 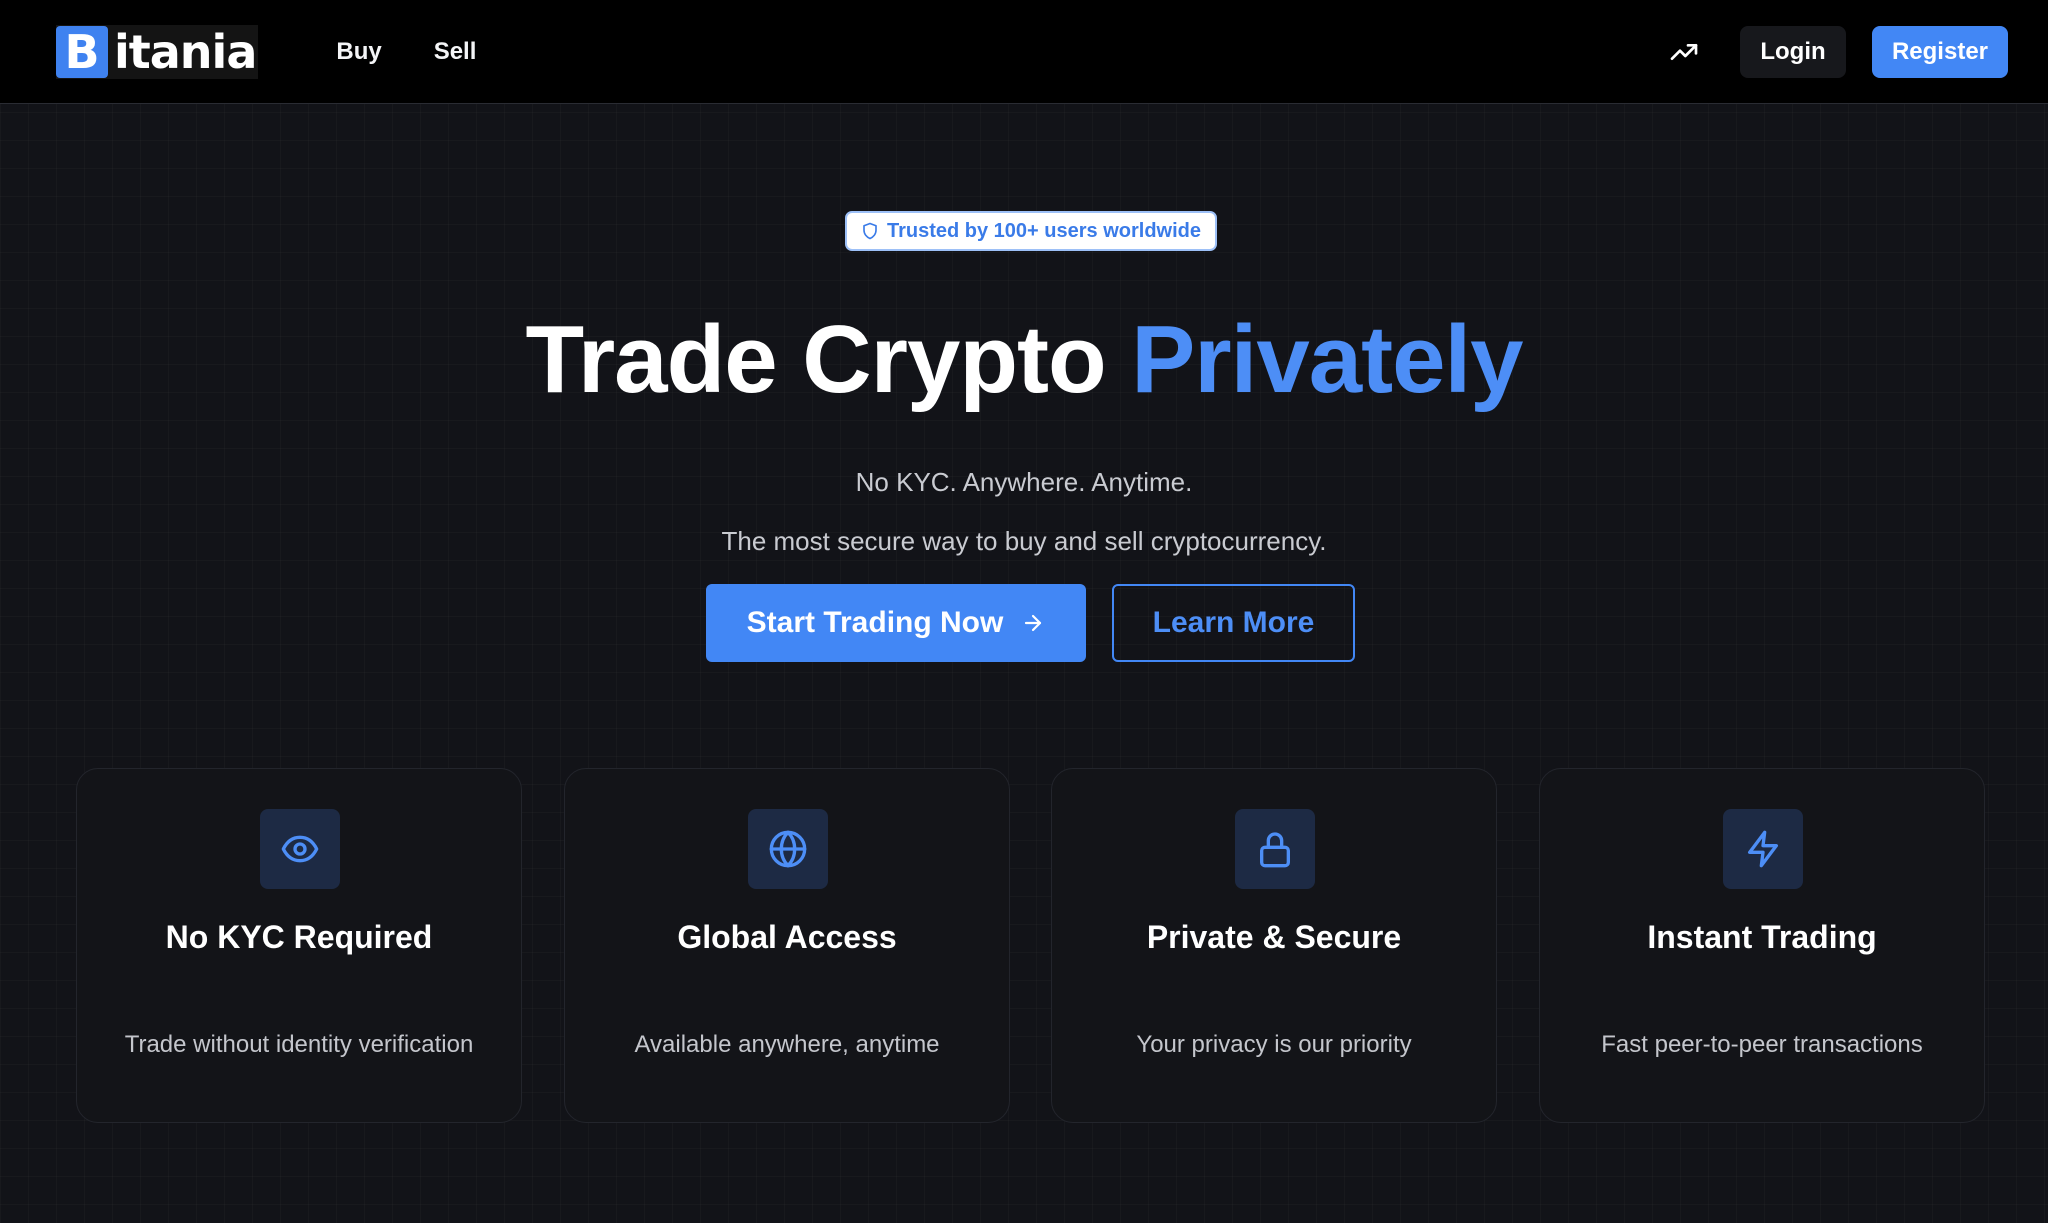 What do you see at coordinates (875, 622) in the screenshot?
I see `start-trading-label: Start Trading Now` at bounding box center [875, 622].